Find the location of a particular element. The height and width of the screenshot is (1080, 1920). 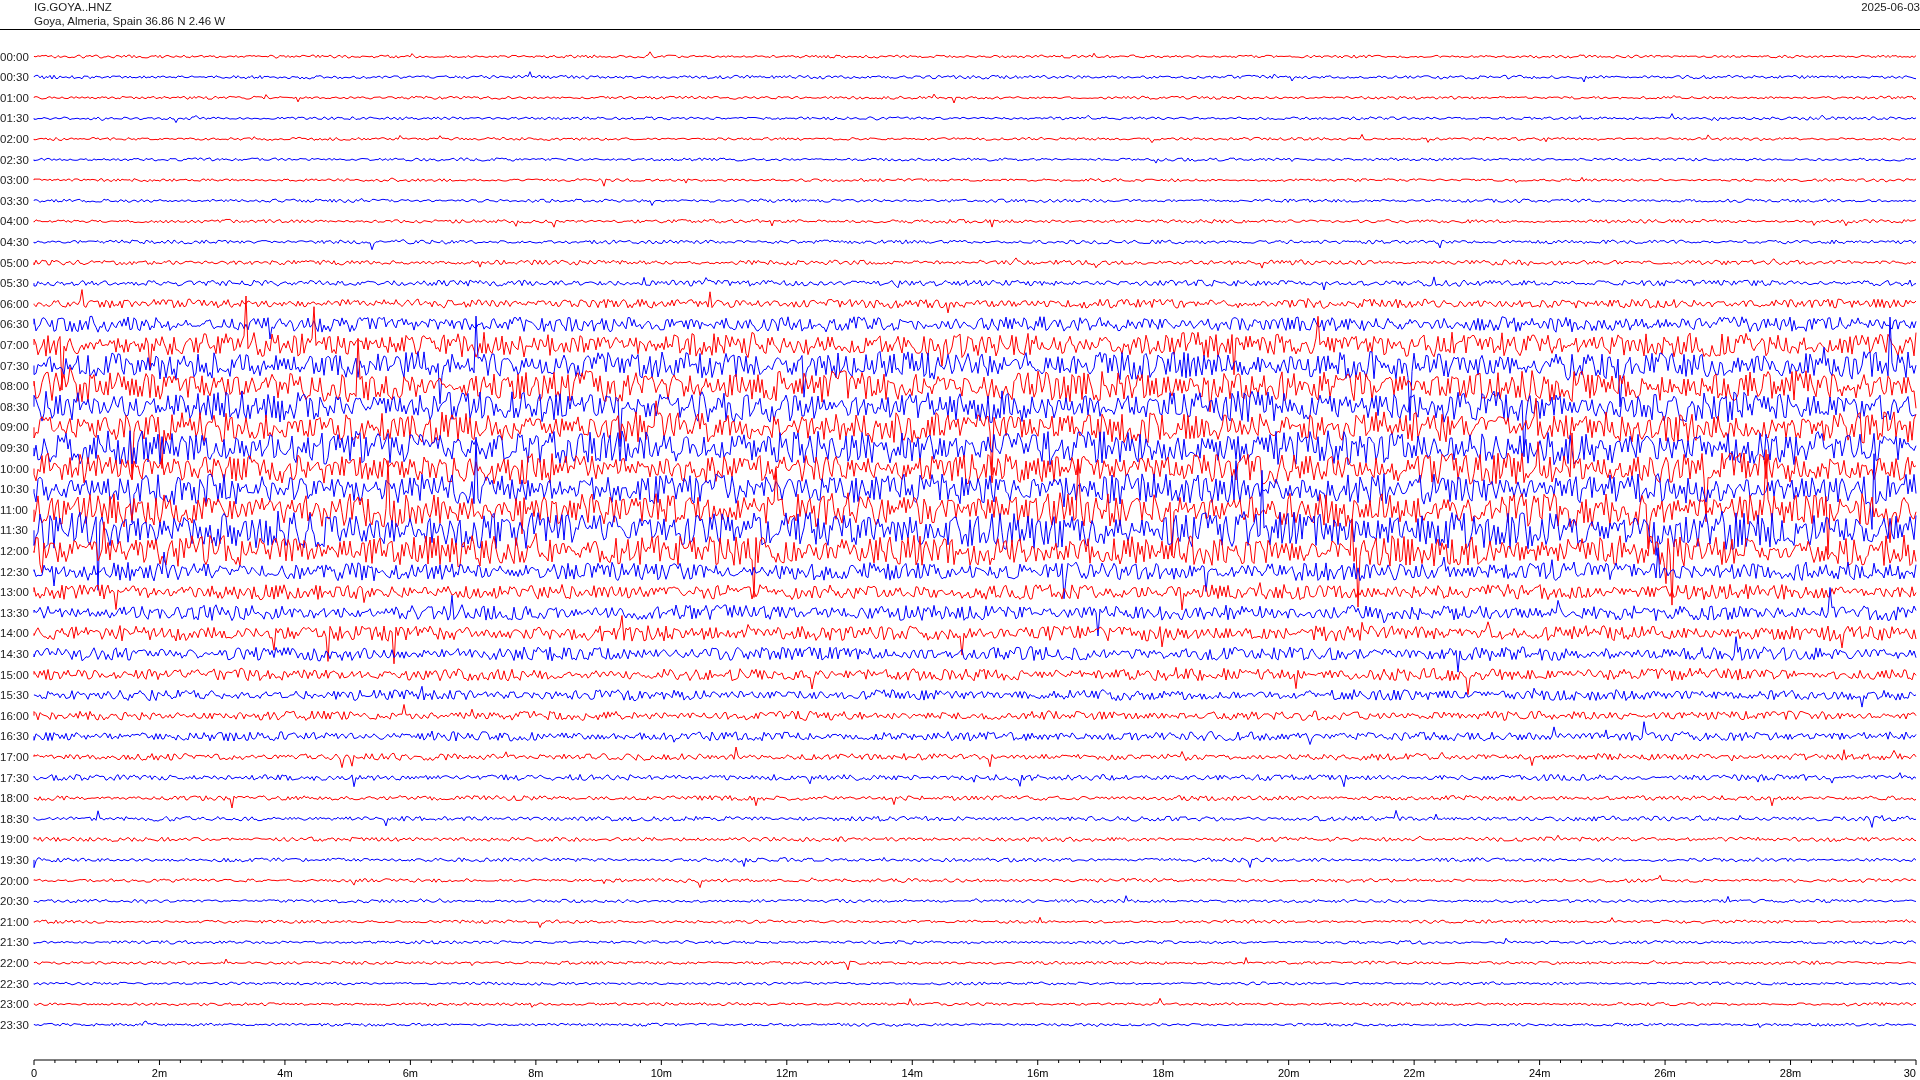

time-label: 14:30 is located at coordinates (14, 653).